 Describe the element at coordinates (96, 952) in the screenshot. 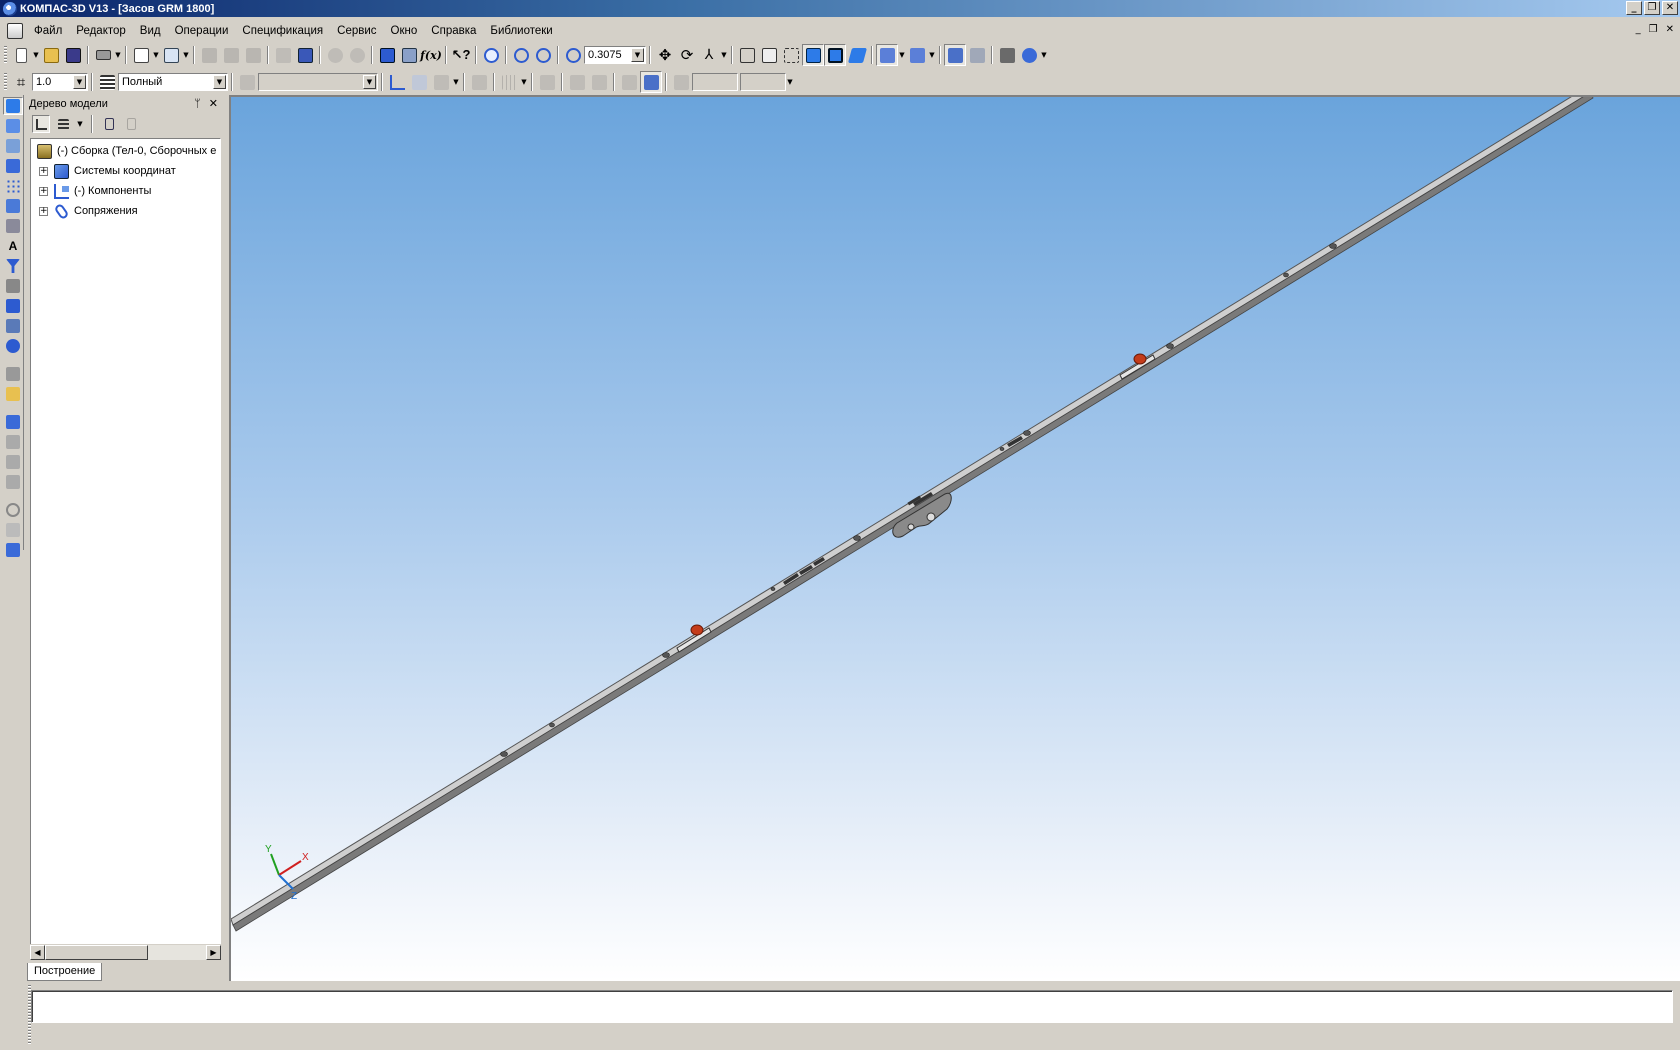

I see `scroll-thumb` at that location.